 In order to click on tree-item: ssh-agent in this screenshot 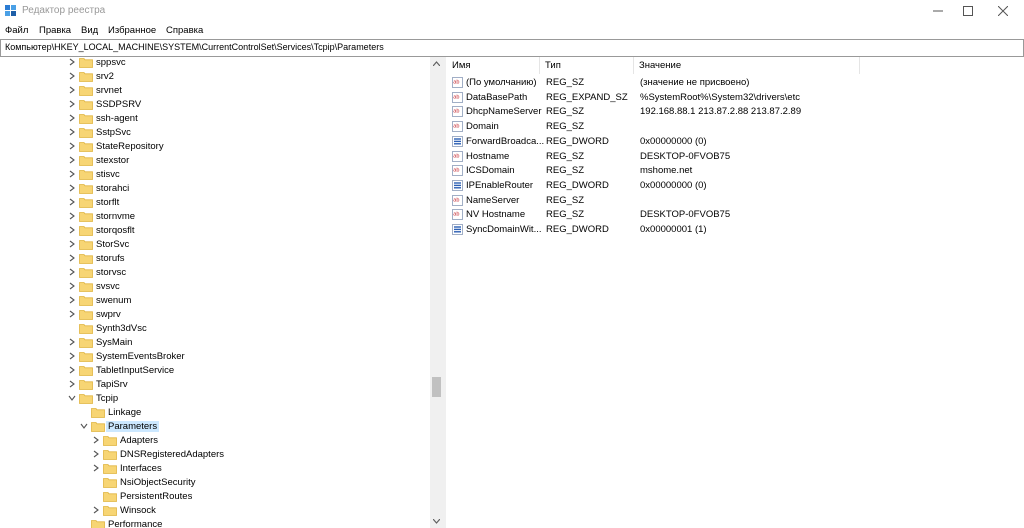, I will do `click(210, 119)`.